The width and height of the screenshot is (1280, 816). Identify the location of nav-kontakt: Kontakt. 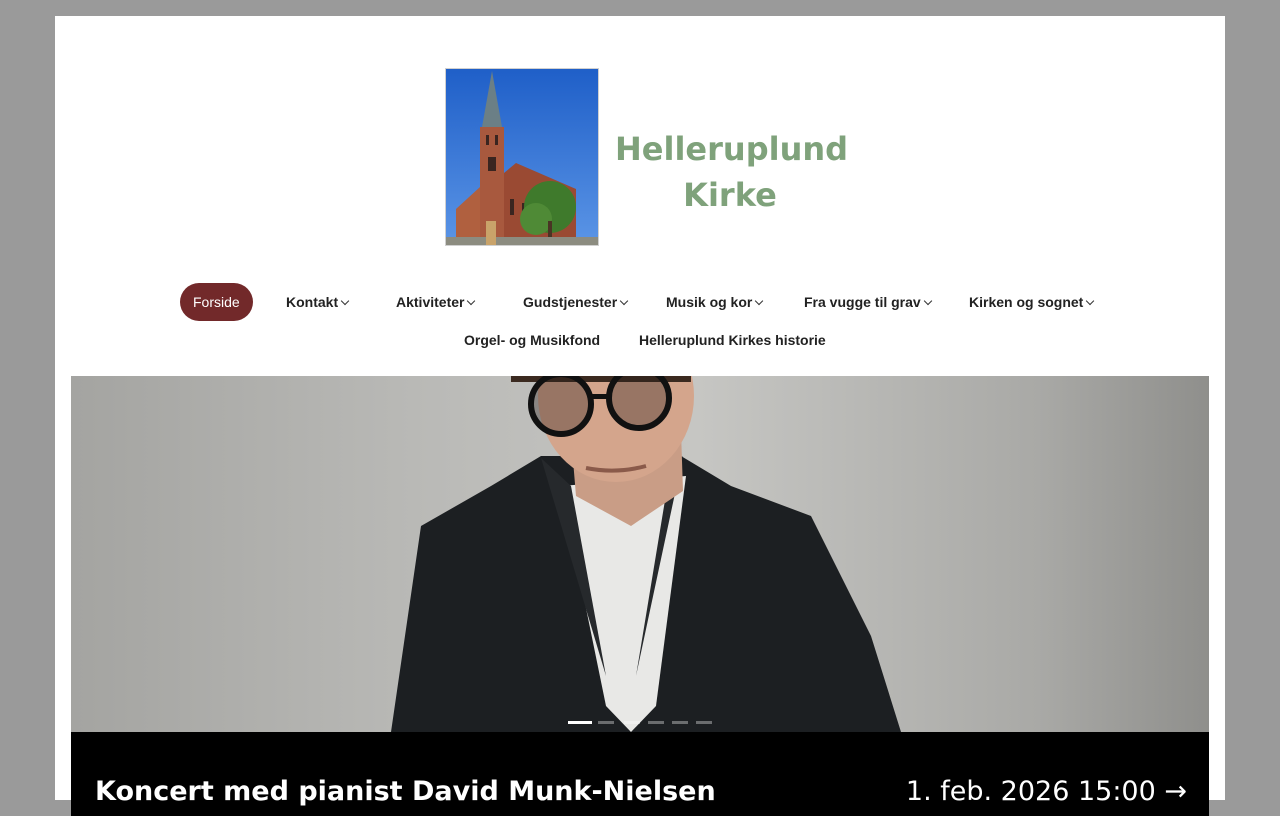
(318, 302).